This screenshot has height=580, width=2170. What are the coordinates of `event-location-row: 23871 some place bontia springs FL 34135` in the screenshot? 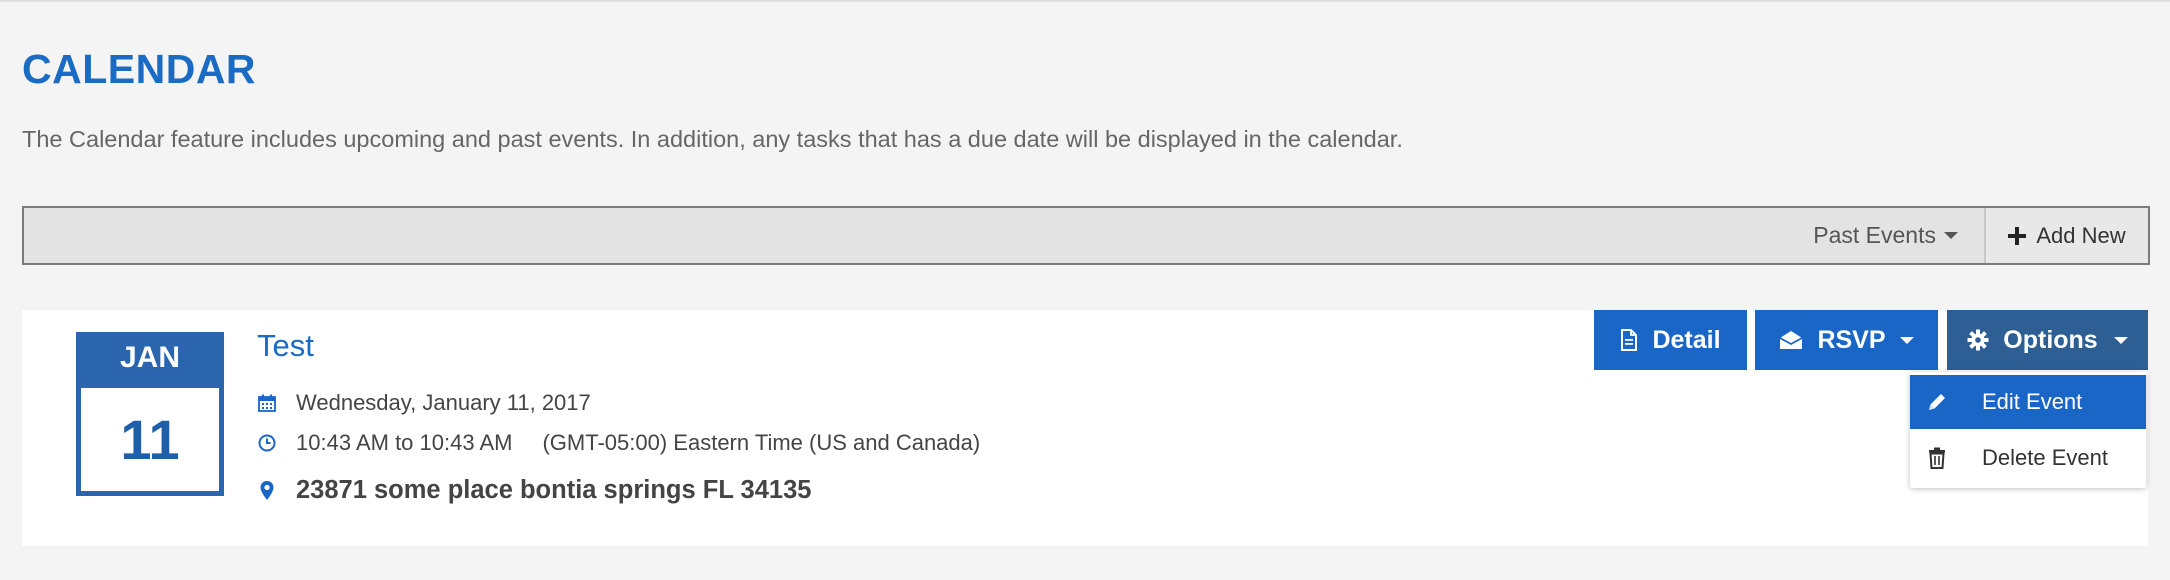 It's located at (534, 490).